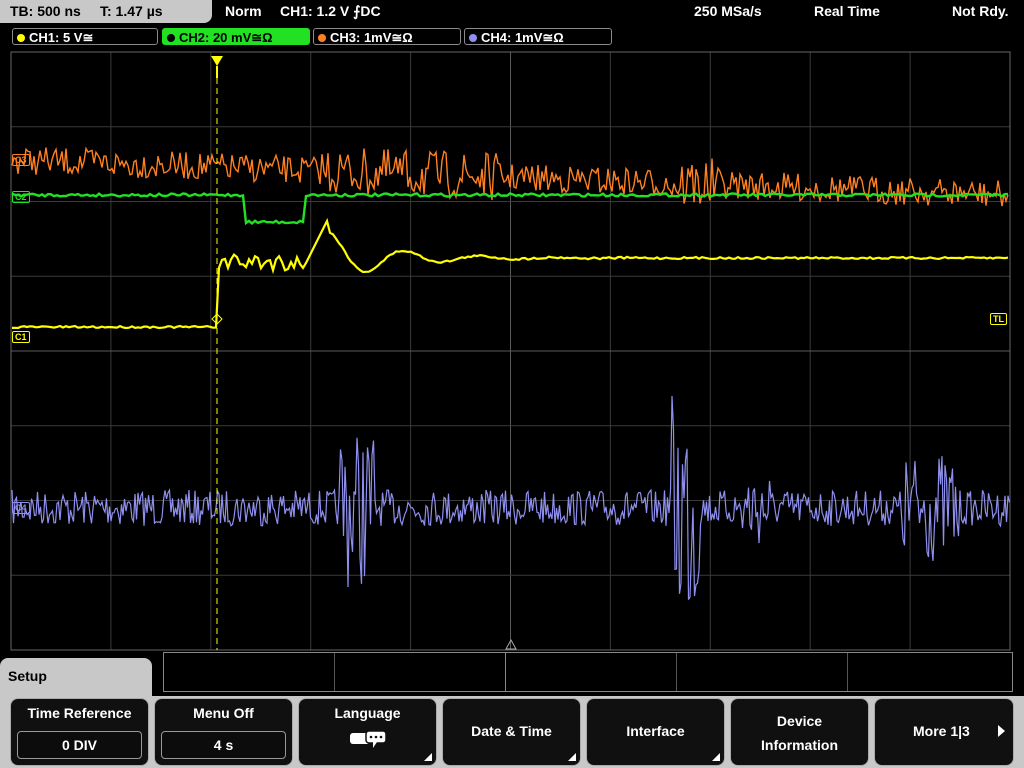  I want to click on trigger-level-marker: TL, so click(998, 319).